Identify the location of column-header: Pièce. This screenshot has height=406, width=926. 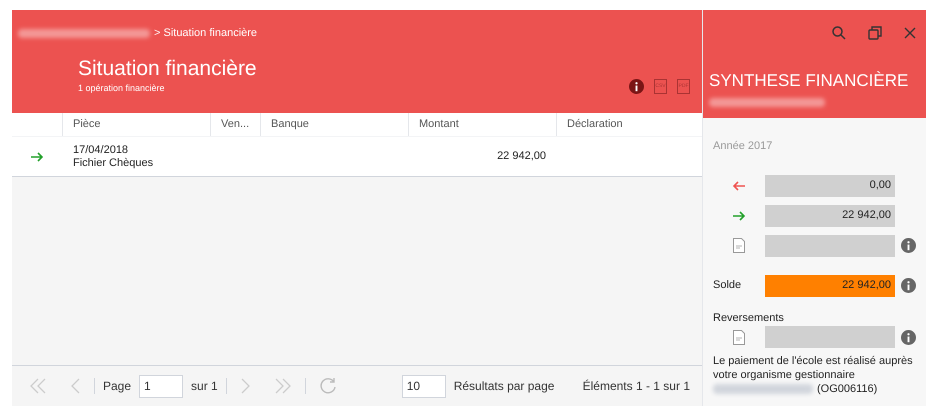
(87, 124).